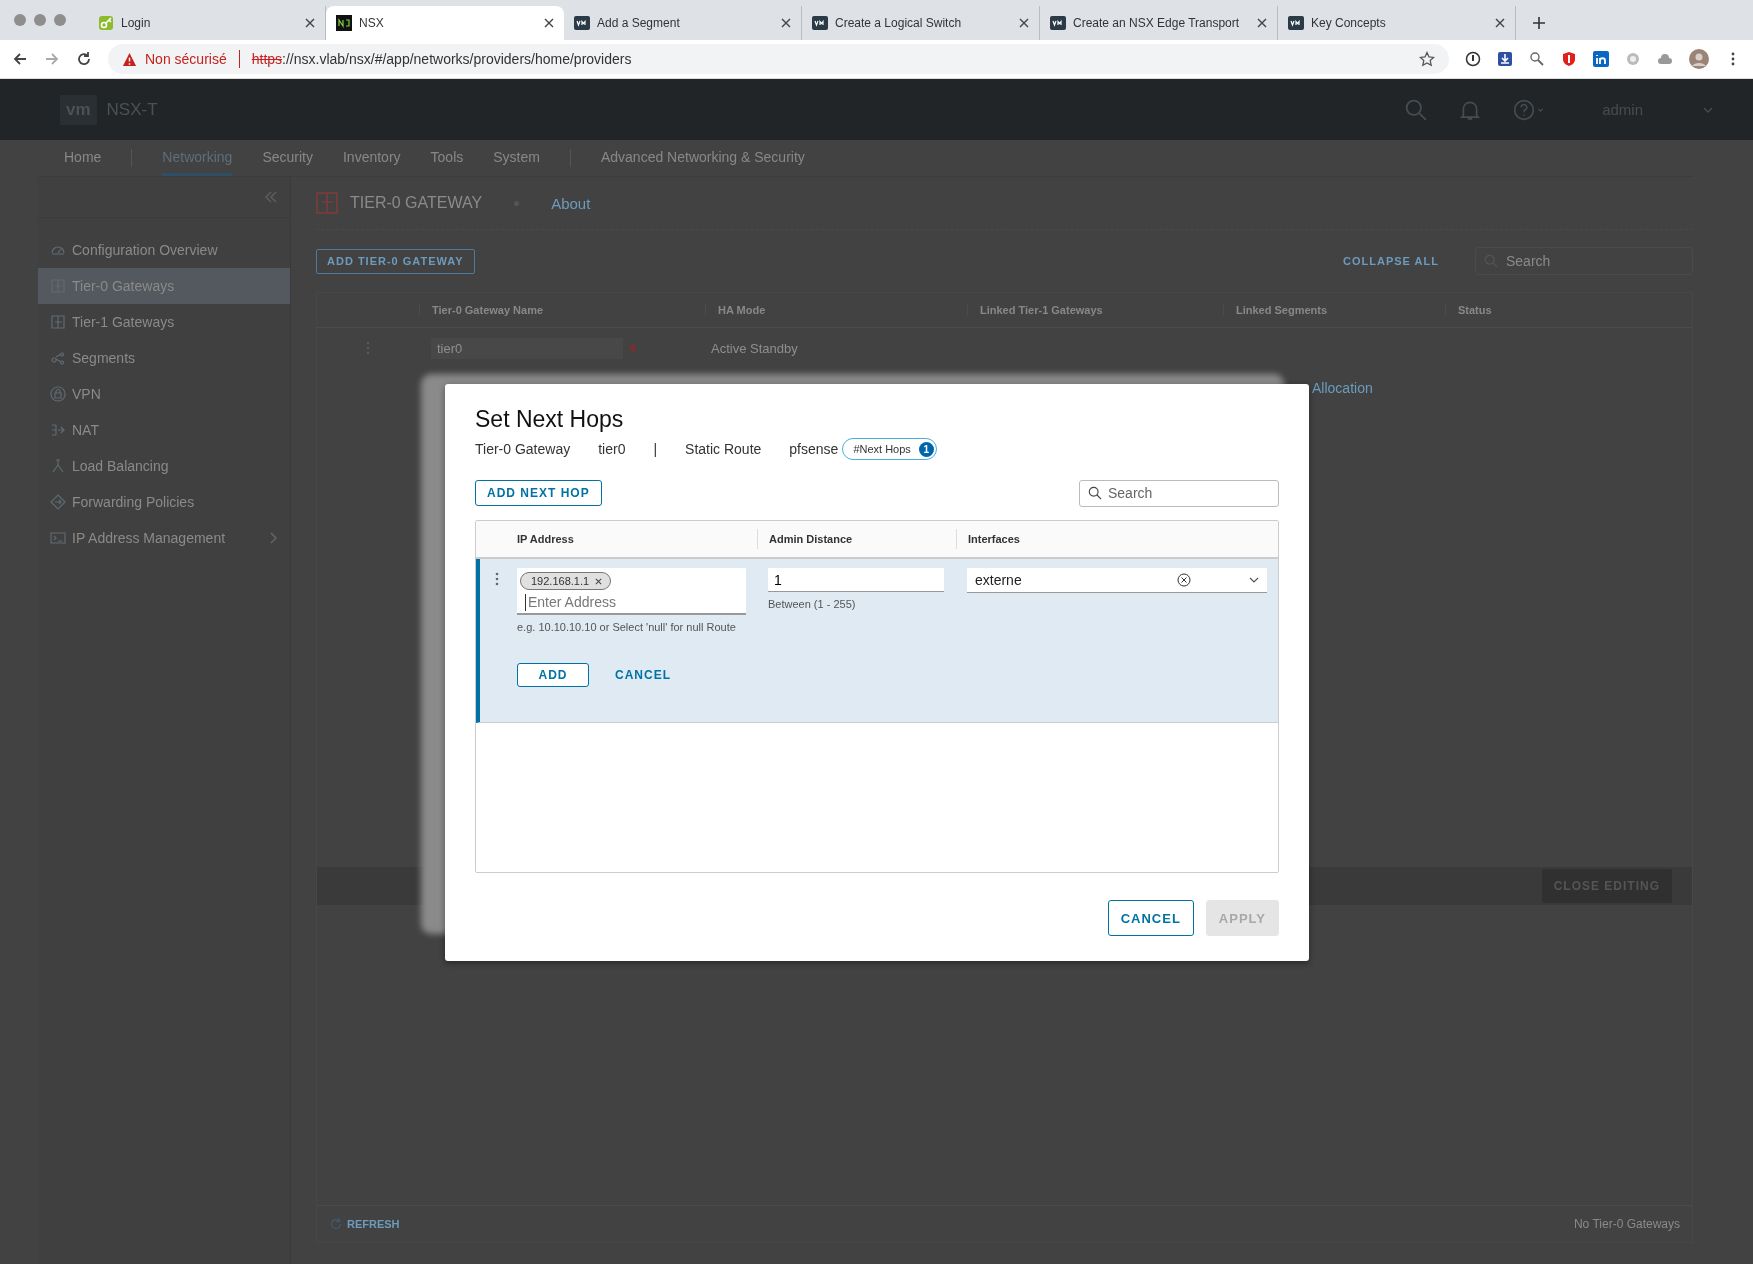 The width and height of the screenshot is (1753, 1264). What do you see at coordinates (164, 466) in the screenshot?
I see `sidebar-item: Load Balancing` at bounding box center [164, 466].